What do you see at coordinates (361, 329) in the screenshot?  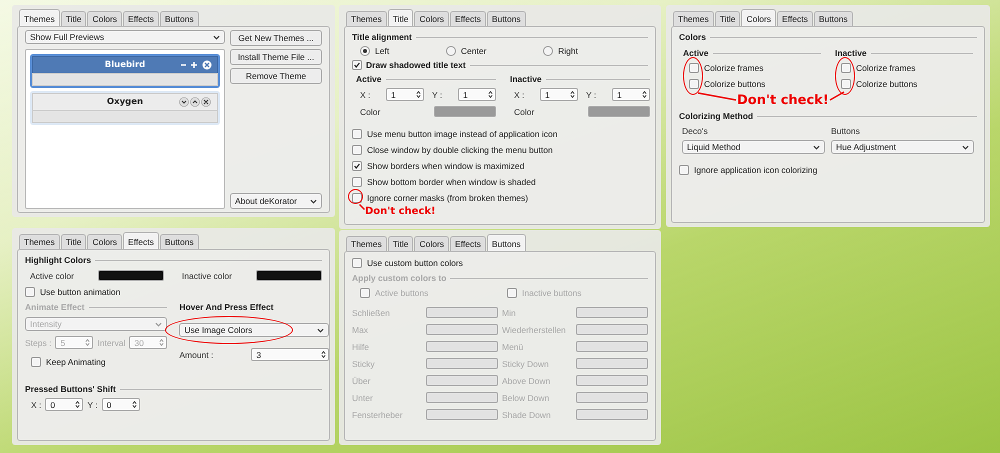 I see `field-label: Max` at bounding box center [361, 329].